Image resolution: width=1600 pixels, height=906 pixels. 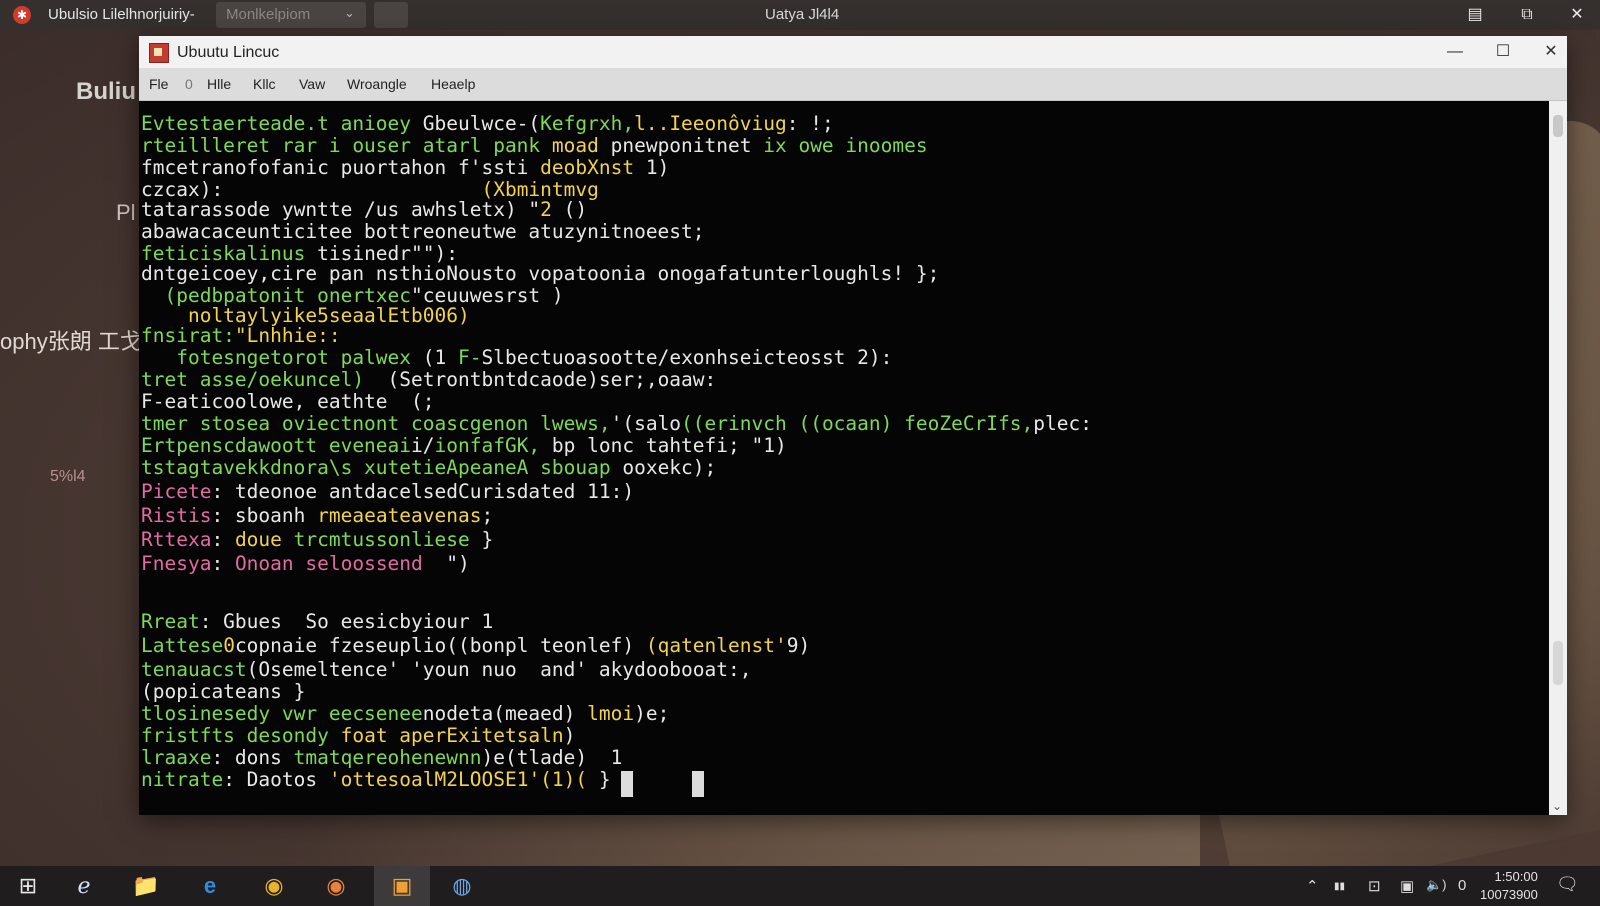 What do you see at coordinates (71, 341) in the screenshot?
I see `desktop-label-3: ophy张朗 工戈` at bounding box center [71, 341].